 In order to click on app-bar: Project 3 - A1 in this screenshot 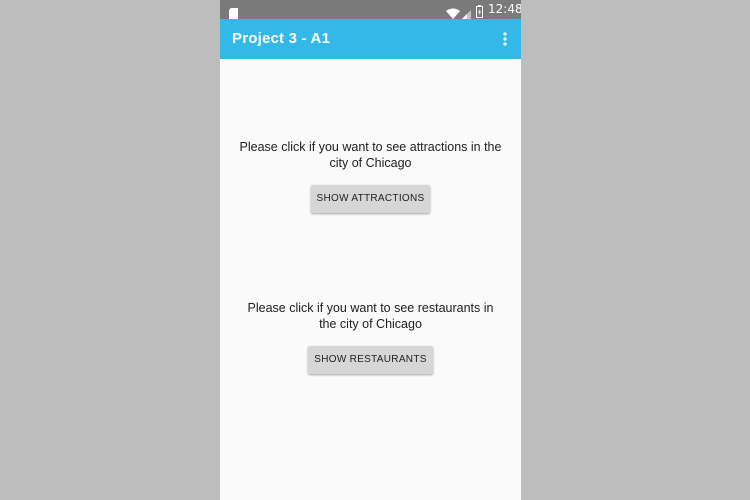, I will do `click(370, 39)`.